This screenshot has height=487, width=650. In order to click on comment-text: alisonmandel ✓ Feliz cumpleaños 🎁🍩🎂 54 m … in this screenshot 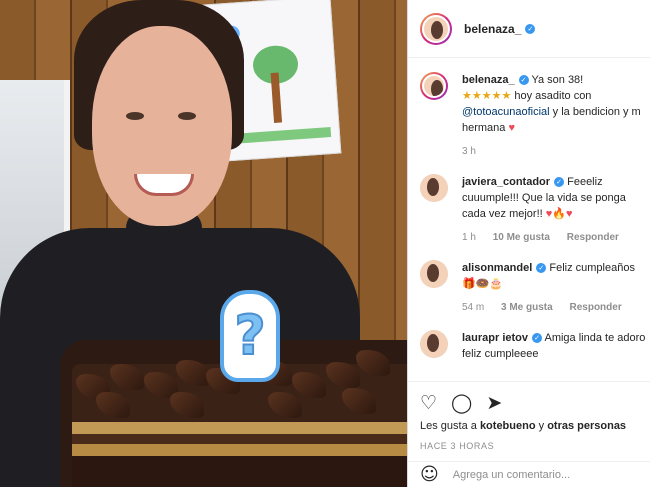, I will do `click(555, 288)`.